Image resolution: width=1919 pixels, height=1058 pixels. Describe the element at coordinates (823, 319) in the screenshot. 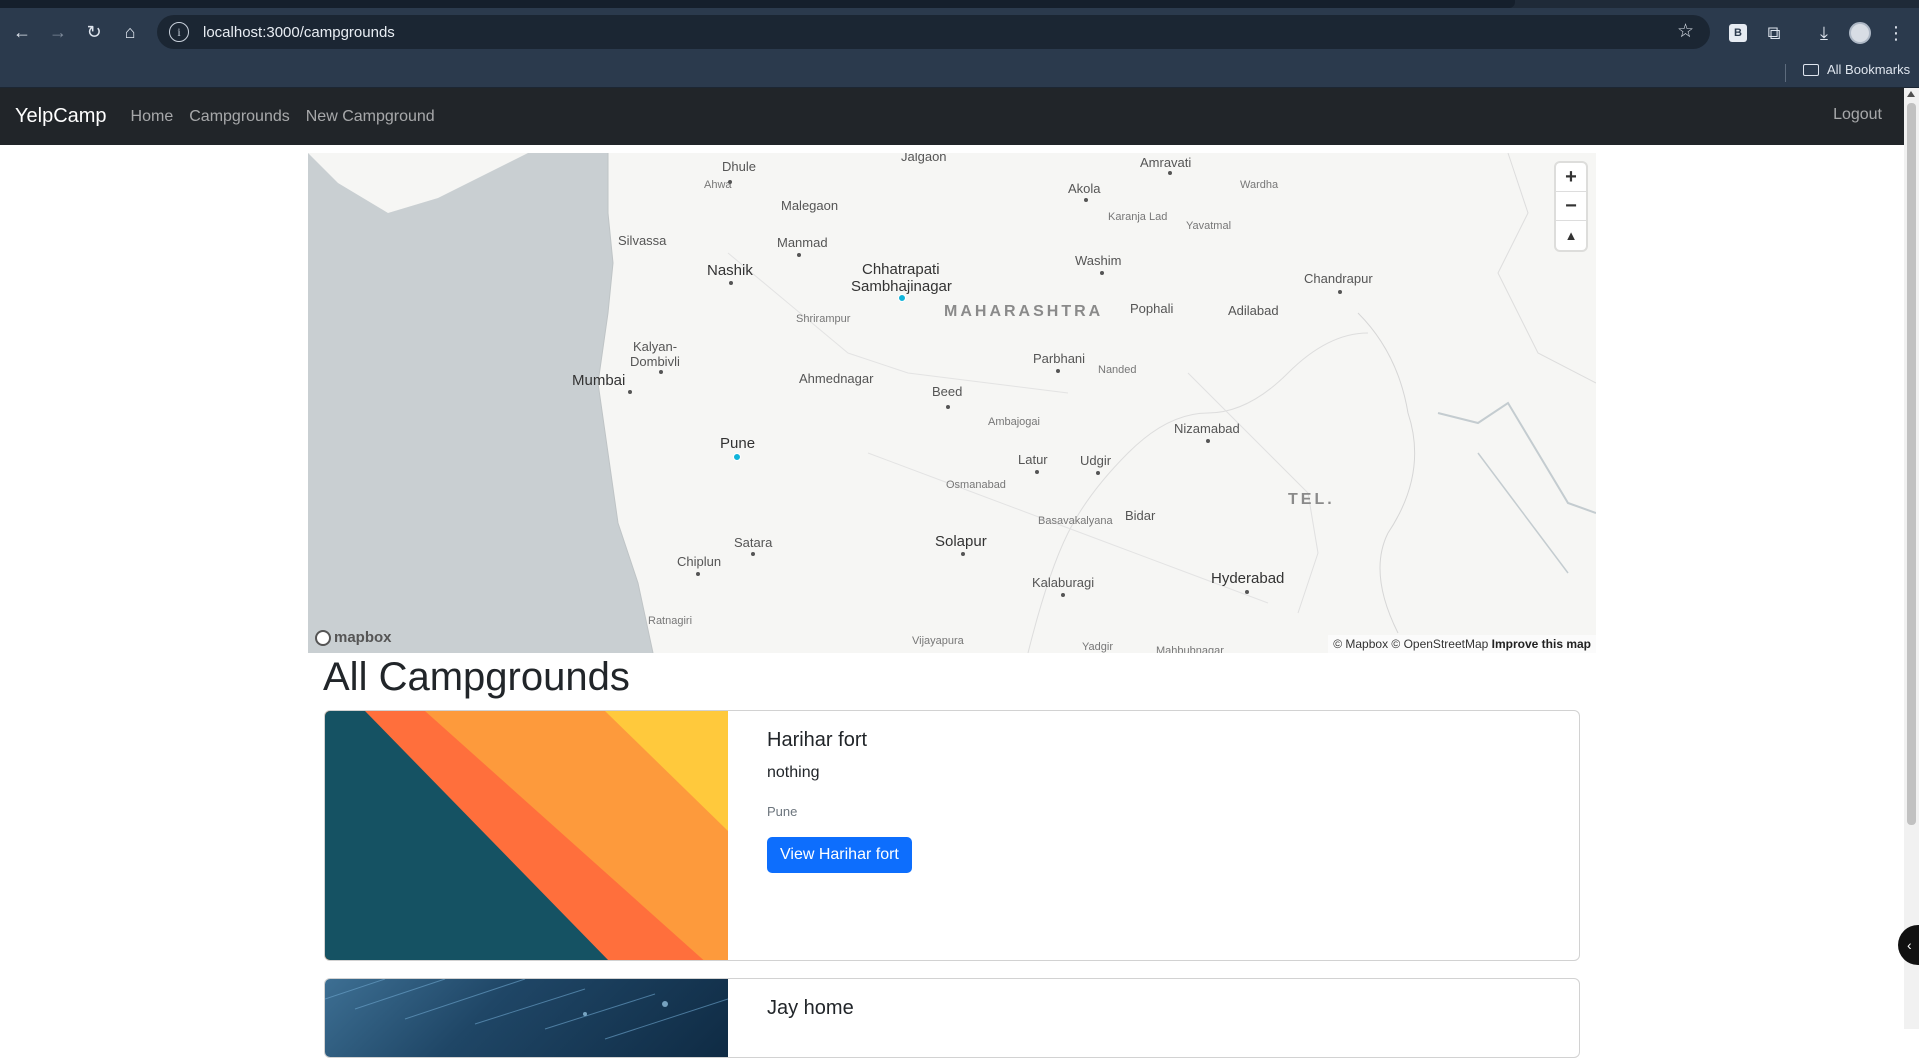

I see `map-label-shrirampur: Shrirampur` at that location.